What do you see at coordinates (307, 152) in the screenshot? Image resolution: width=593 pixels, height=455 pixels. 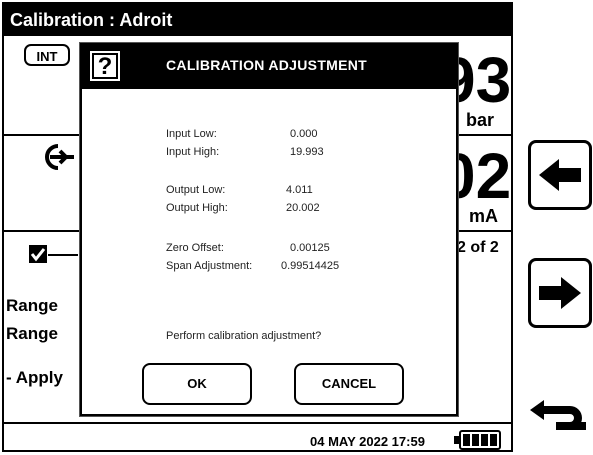 I see `field-value: 19.993` at bounding box center [307, 152].